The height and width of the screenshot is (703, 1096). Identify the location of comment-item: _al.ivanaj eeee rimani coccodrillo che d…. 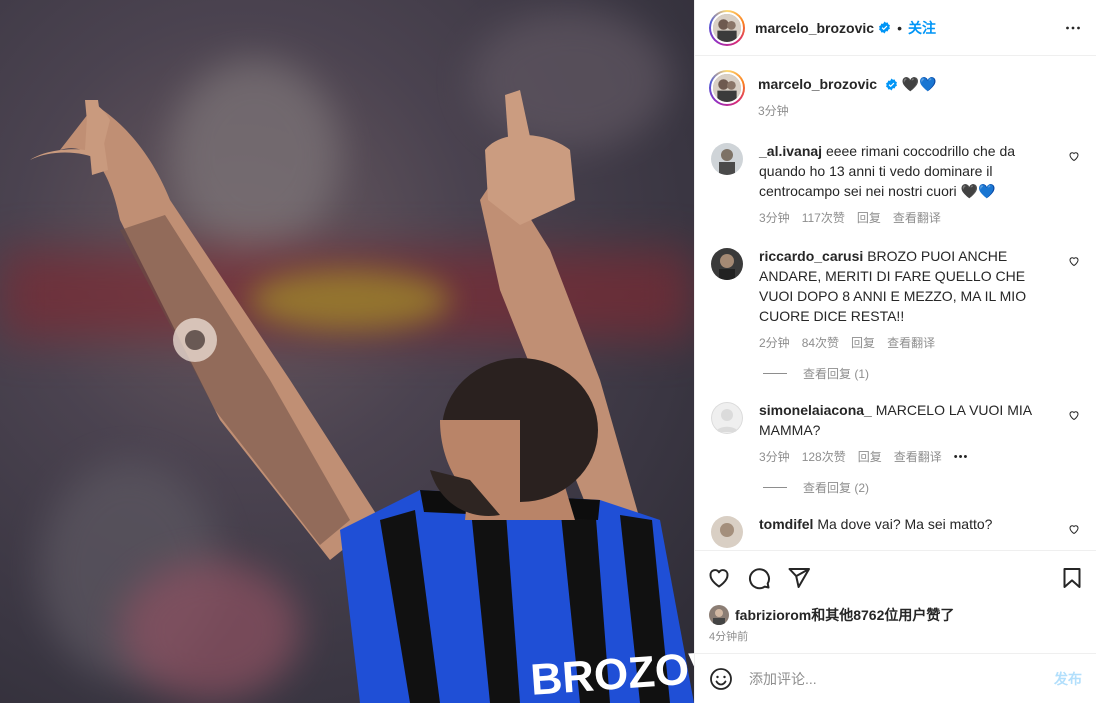
(894, 183).